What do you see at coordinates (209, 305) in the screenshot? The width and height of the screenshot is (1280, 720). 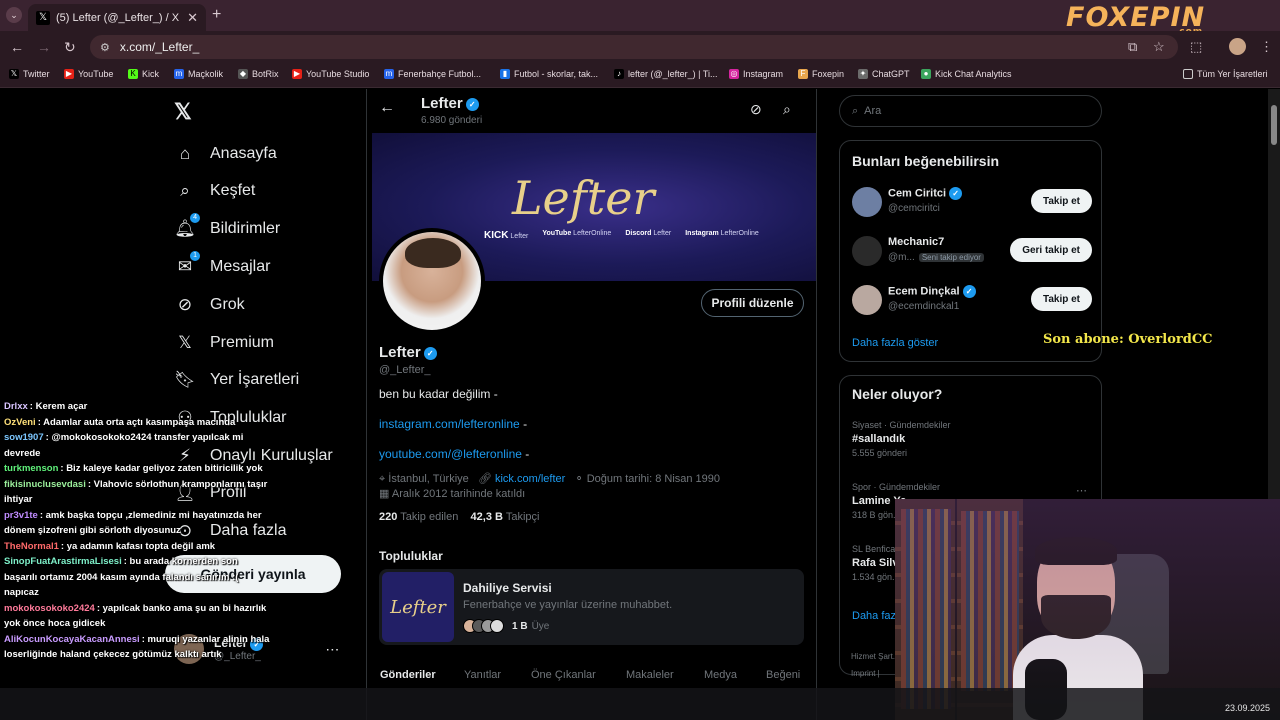 I see `nav-grok: ⊘ Grok` at bounding box center [209, 305].